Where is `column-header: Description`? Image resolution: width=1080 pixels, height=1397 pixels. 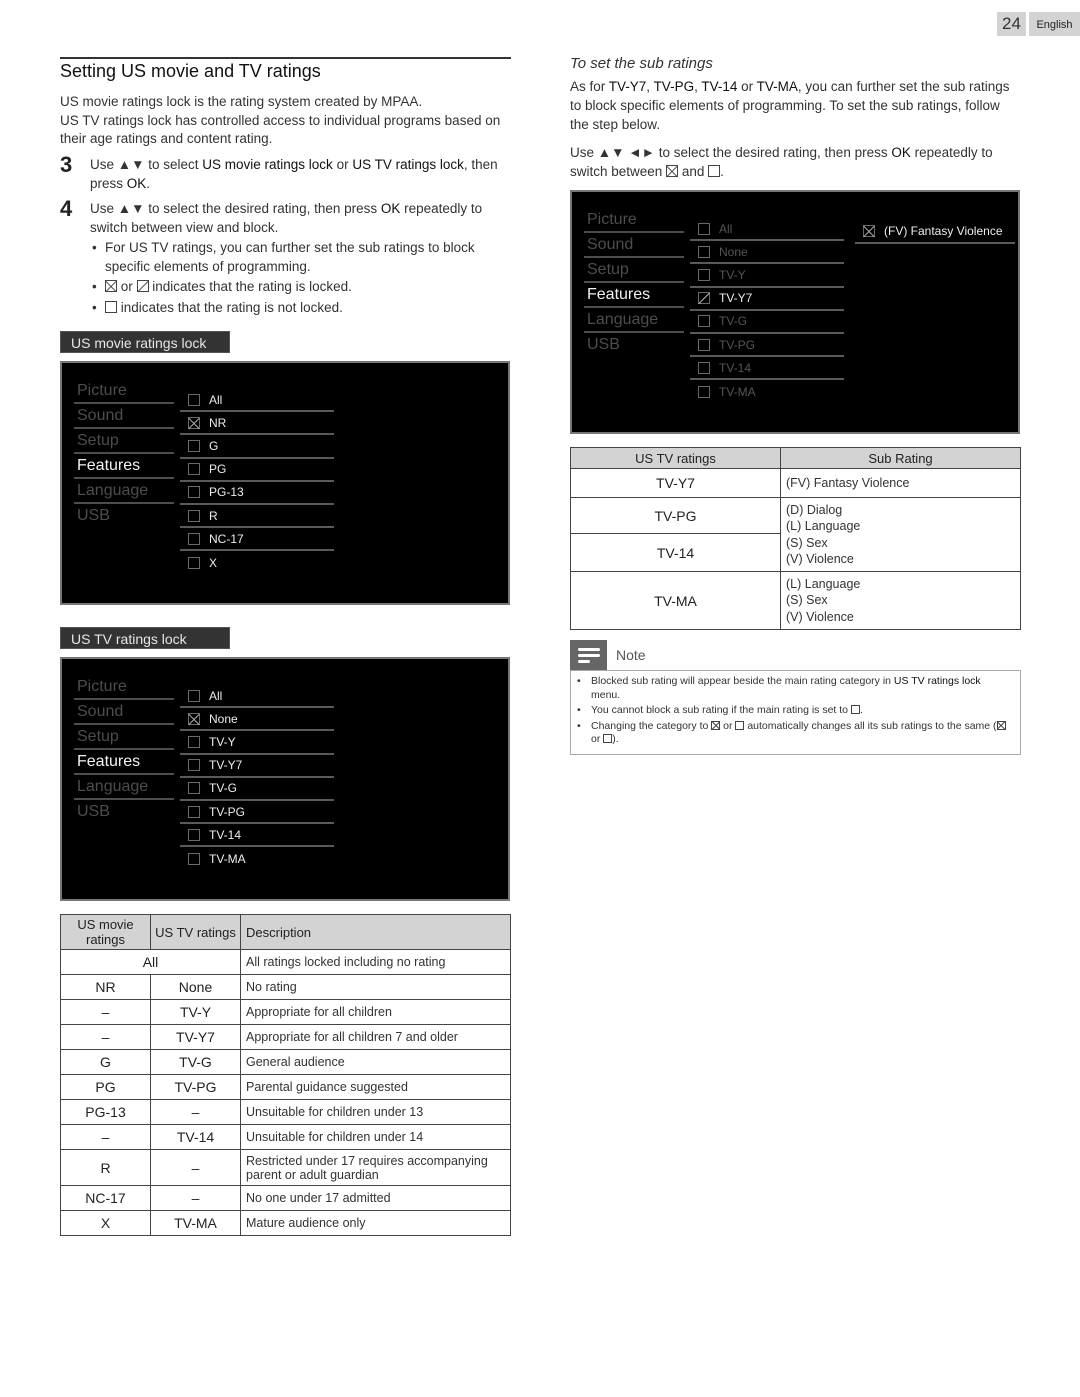
column-header: Description is located at coordinates (375, 932).